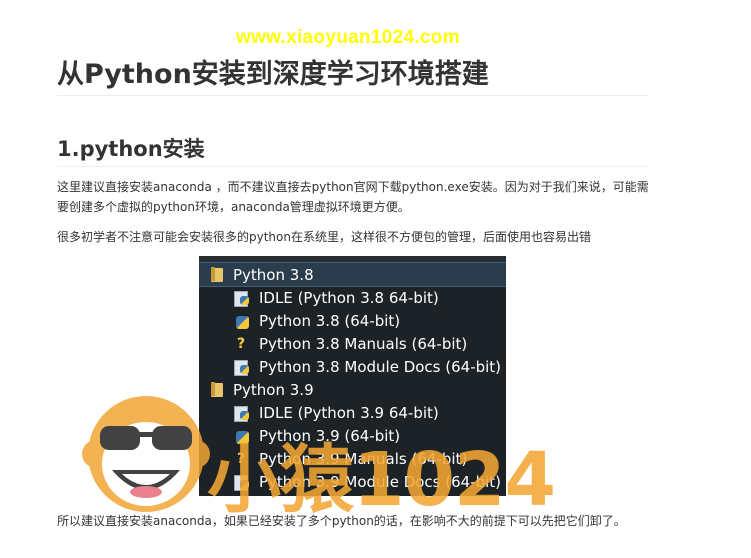 This screenshot has width=751, height=558. Describe the element at coordinates (380, 366) in the screenshot. I see `menu-item-label: Python 3.8 Module Docs (64-bit)` at that location.